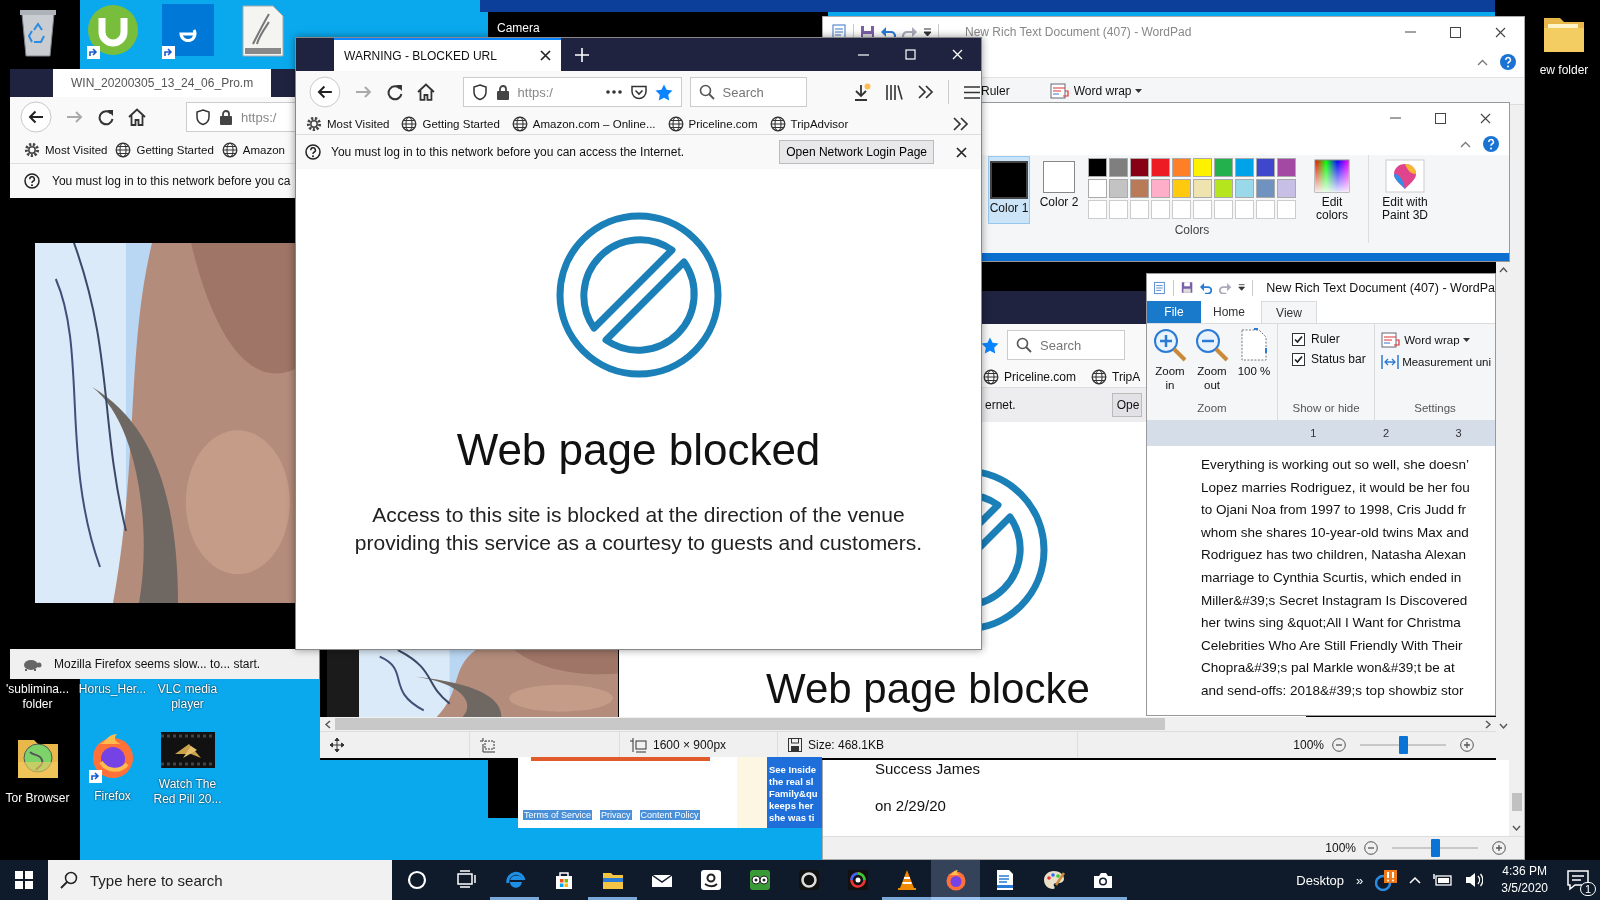  I want to click on circle-icon, so click(416, 880).